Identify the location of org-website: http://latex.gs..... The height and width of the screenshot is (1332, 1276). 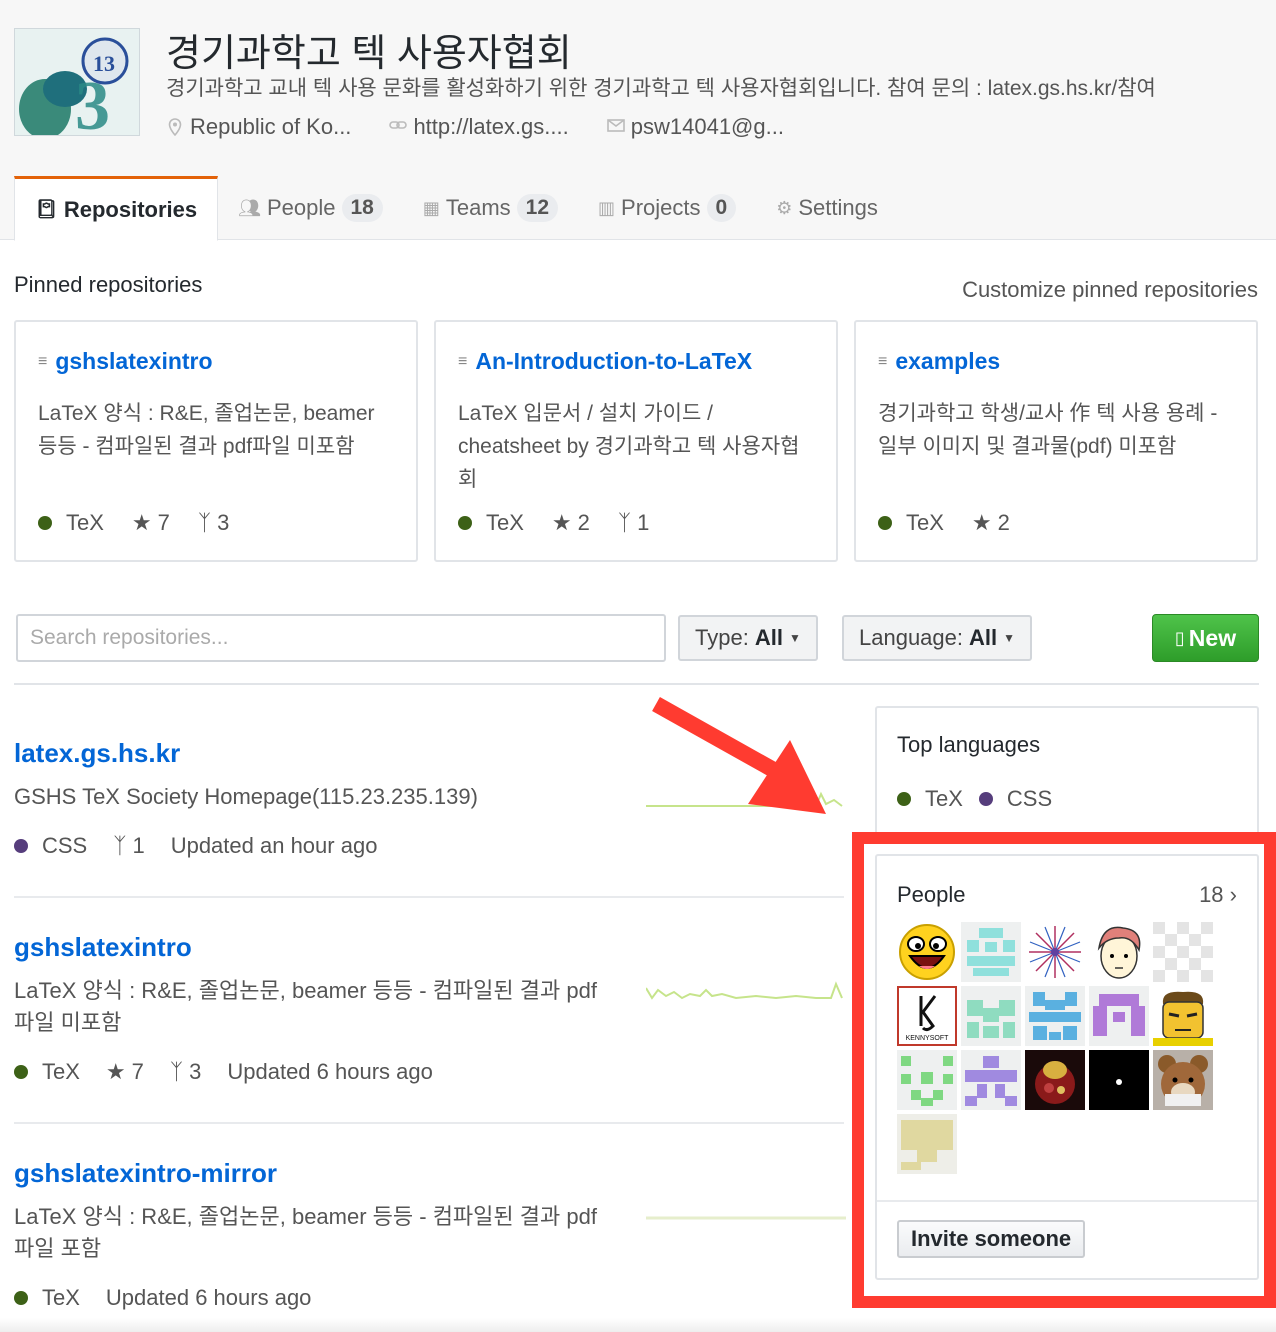
(479, 127).